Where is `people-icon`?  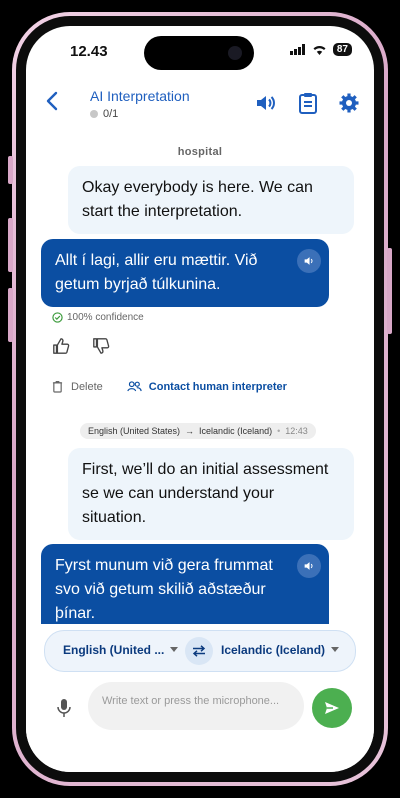
people-icon is located at coordinates (134, 386).